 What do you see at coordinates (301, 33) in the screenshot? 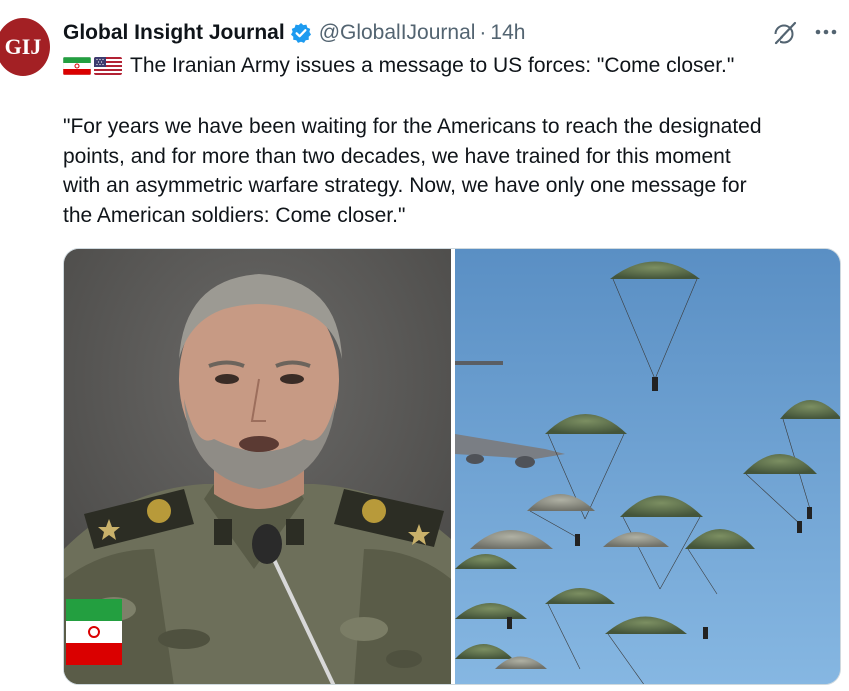
I see `verified-badge-icon` at bounding box center [301, 33].